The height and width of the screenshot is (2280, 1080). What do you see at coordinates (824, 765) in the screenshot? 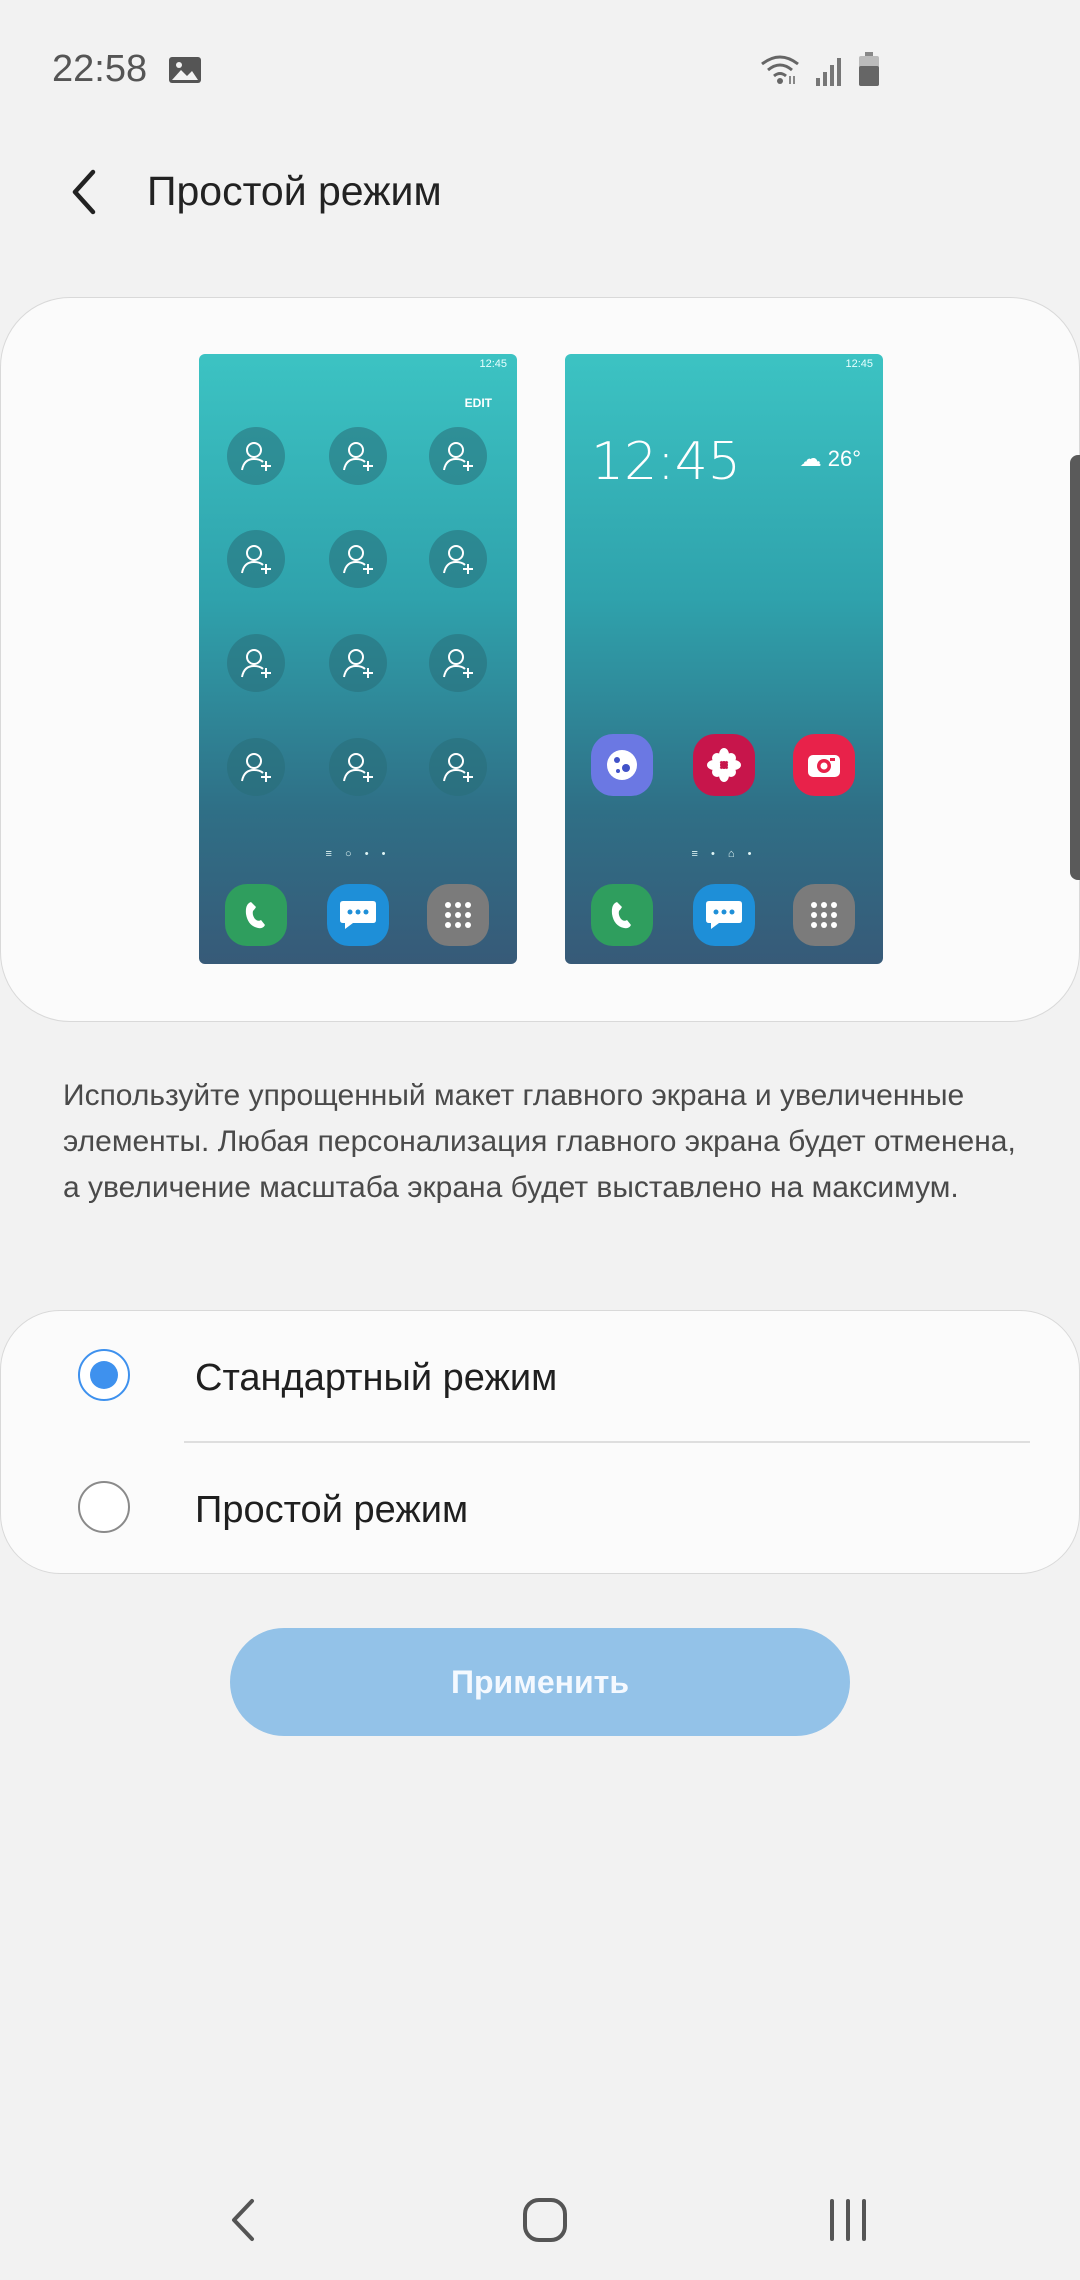
I see `camera-app-icon` at bounding box center [824, 765].